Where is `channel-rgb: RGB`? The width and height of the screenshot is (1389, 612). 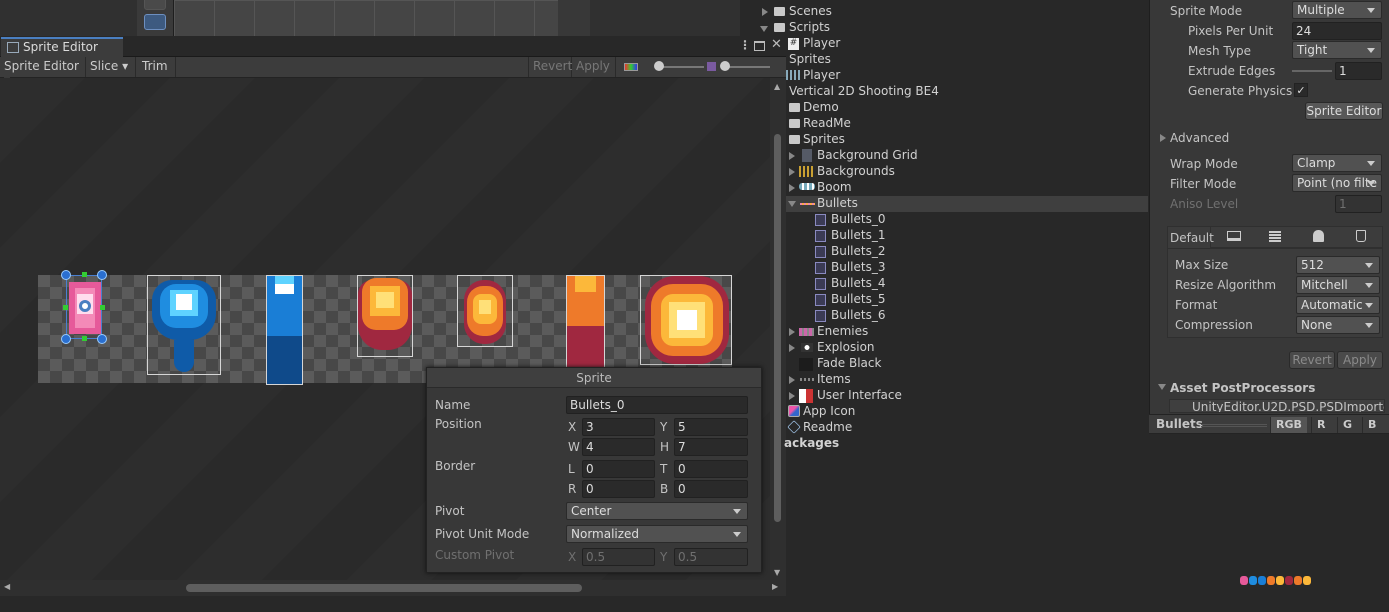 channel-rgb: RGB is located at coordinates (1288, 425).